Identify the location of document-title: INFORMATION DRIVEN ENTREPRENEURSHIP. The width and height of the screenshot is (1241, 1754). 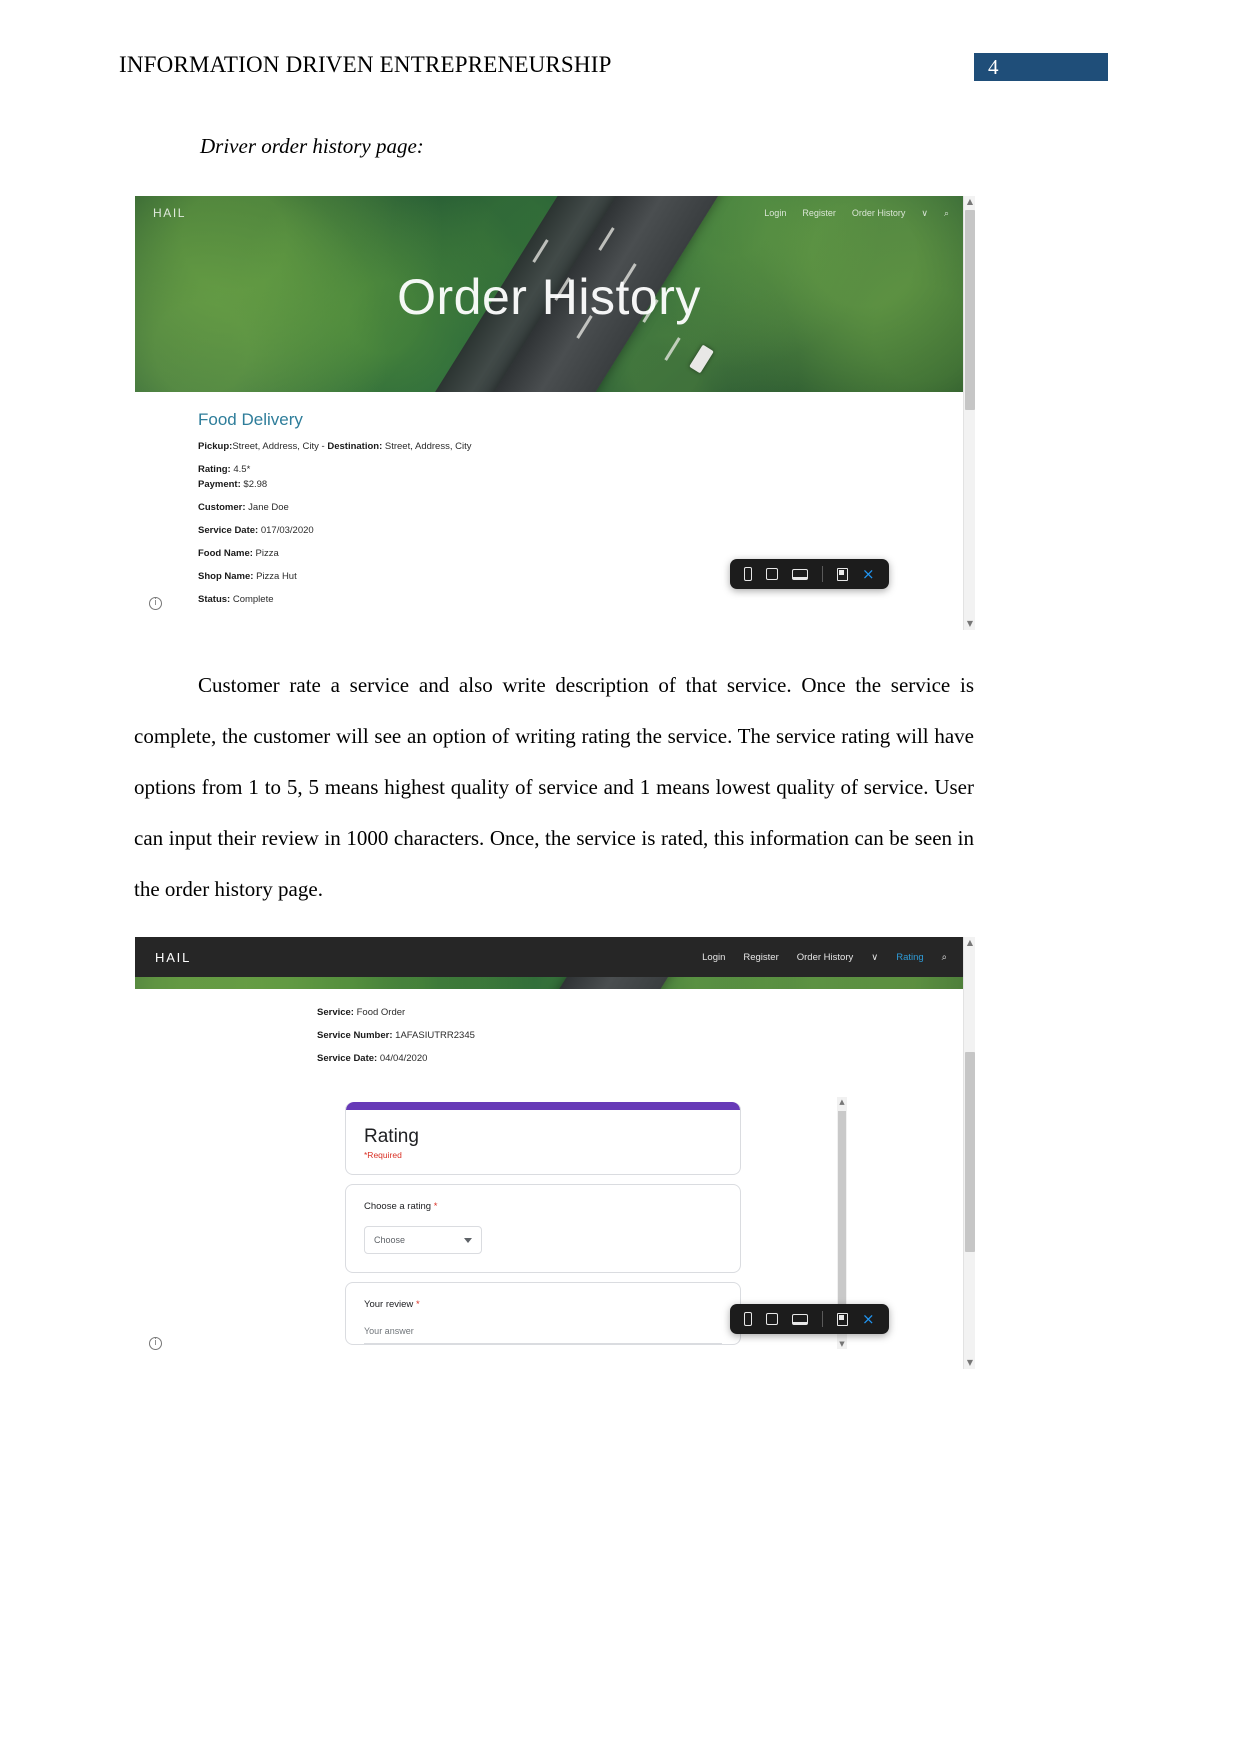
(365, 64).